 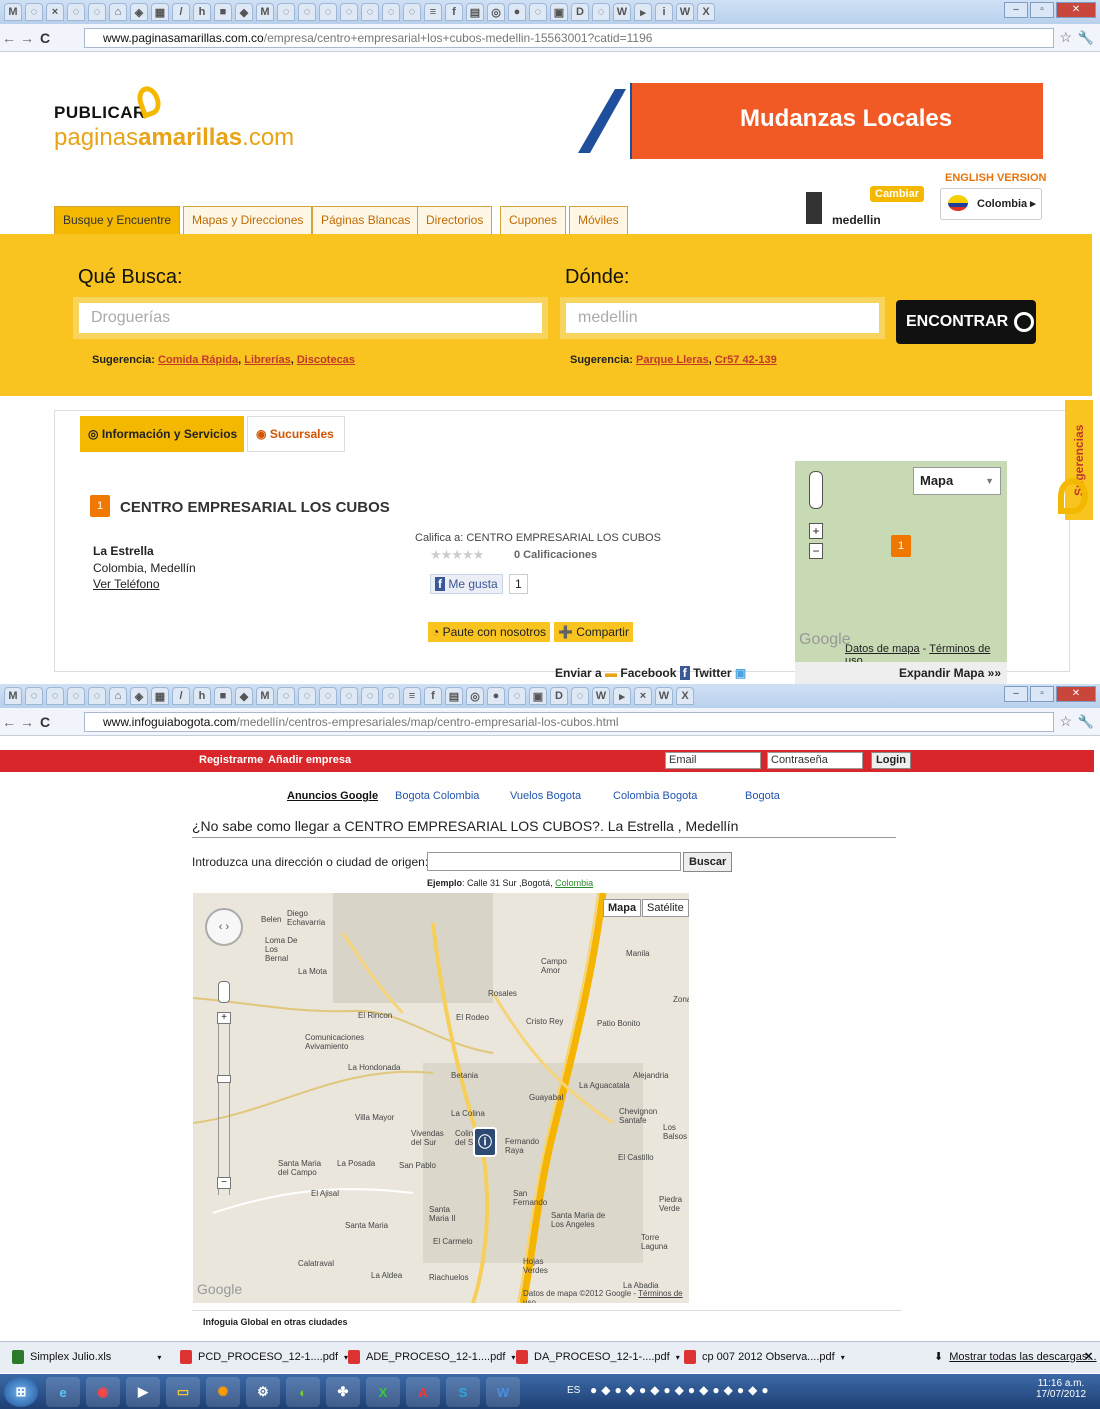 What do you see at coordinates (423, 1392) in the screenshot?
I see `acrobat-icon: A` at bounding box center [423, 1392].